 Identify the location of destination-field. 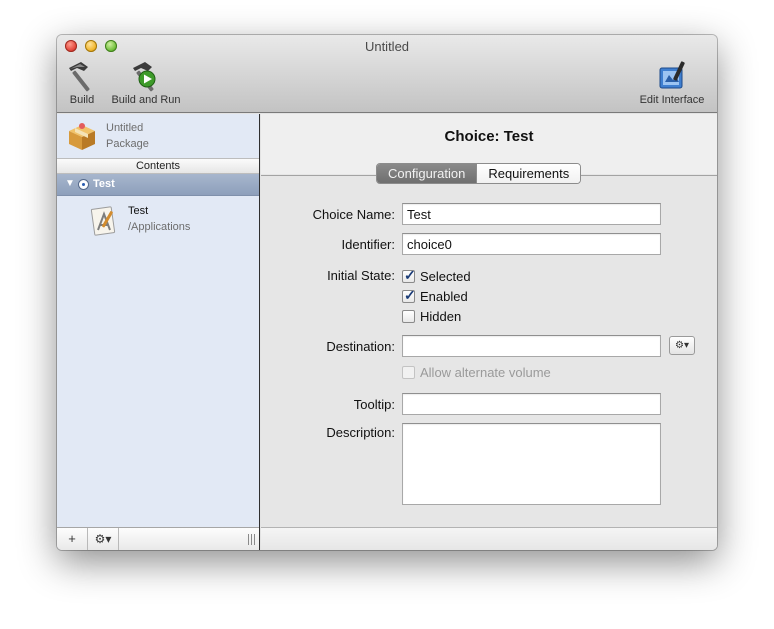
(531, 346).